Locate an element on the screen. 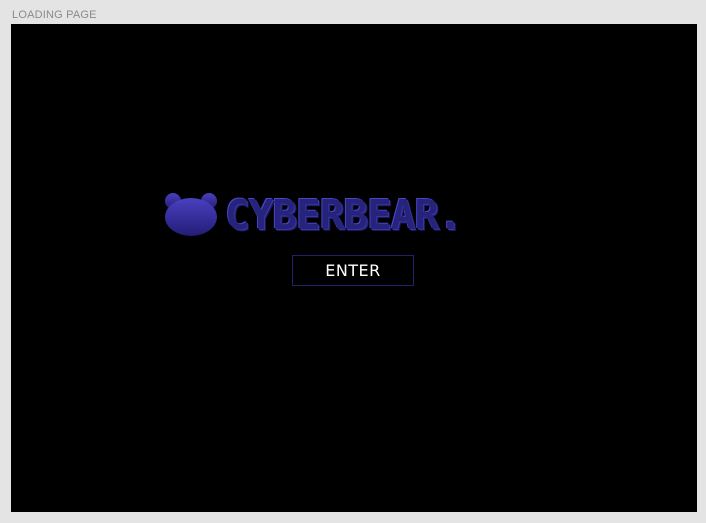 Image resolution: width=706 pixels, height=523 pixels. enter-button: ENTER is located at coordinates (353, 270).